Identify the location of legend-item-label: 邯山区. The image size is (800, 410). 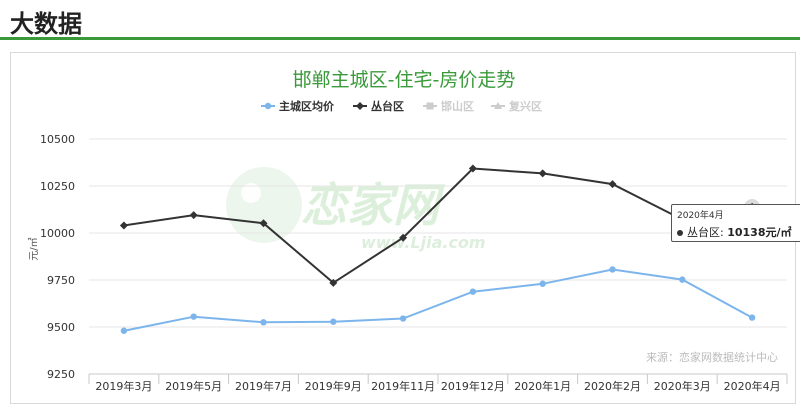
(457, 106).